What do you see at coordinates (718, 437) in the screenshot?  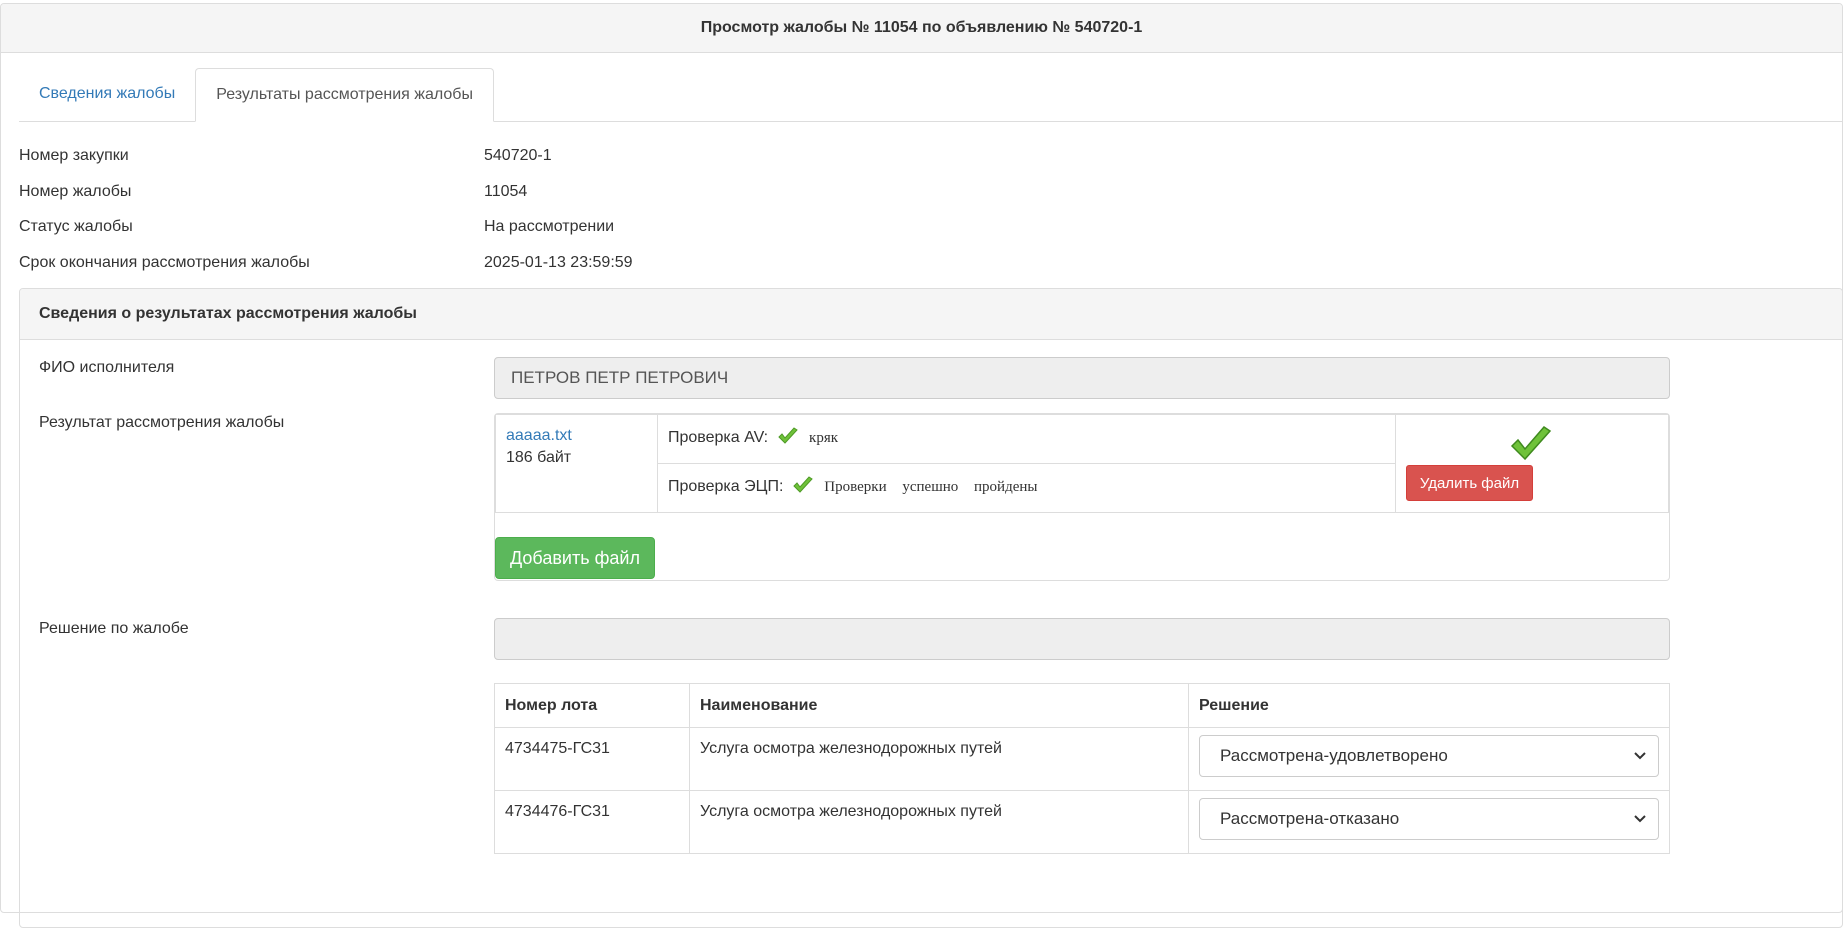 I see `av-check-label: Проверка AV:` at bounding box center [718, 437].